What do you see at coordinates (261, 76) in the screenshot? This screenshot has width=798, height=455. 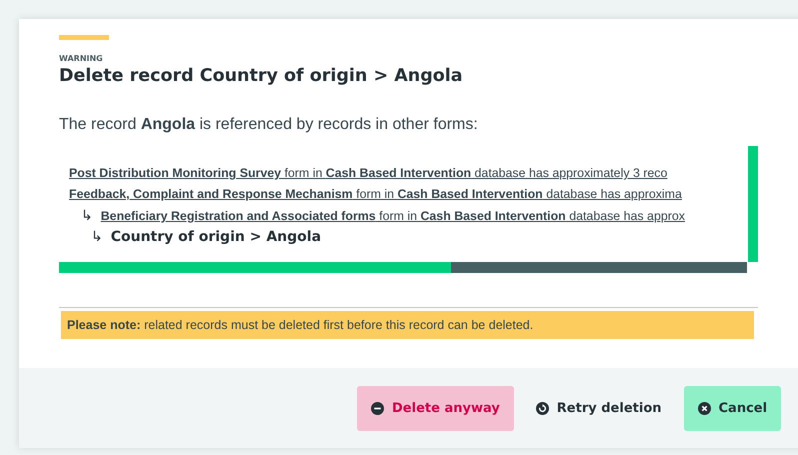 I see `dialog-title: Delete record Country of origin > Angola` at bounding box center [261, 76].